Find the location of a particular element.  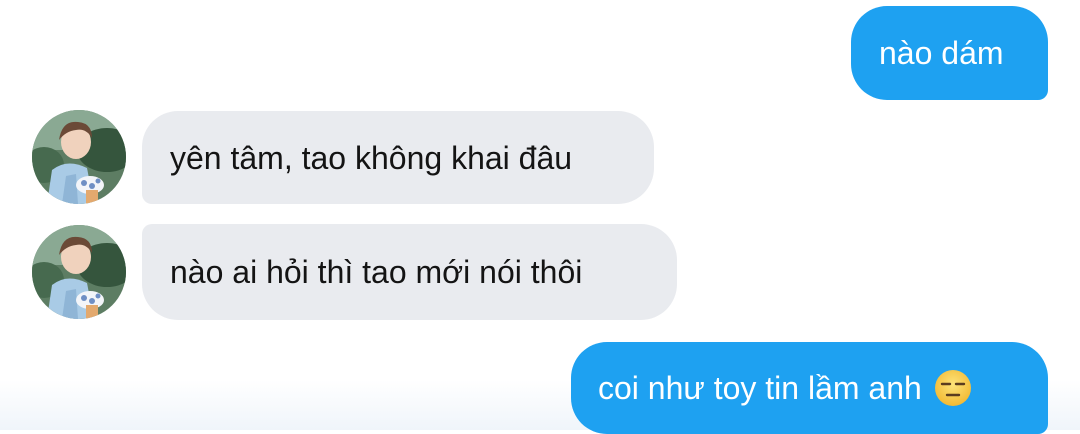

incoming-message-bubble: nào ai hỏi thì tao mới nói thôi is located at coordinates (409, 272).